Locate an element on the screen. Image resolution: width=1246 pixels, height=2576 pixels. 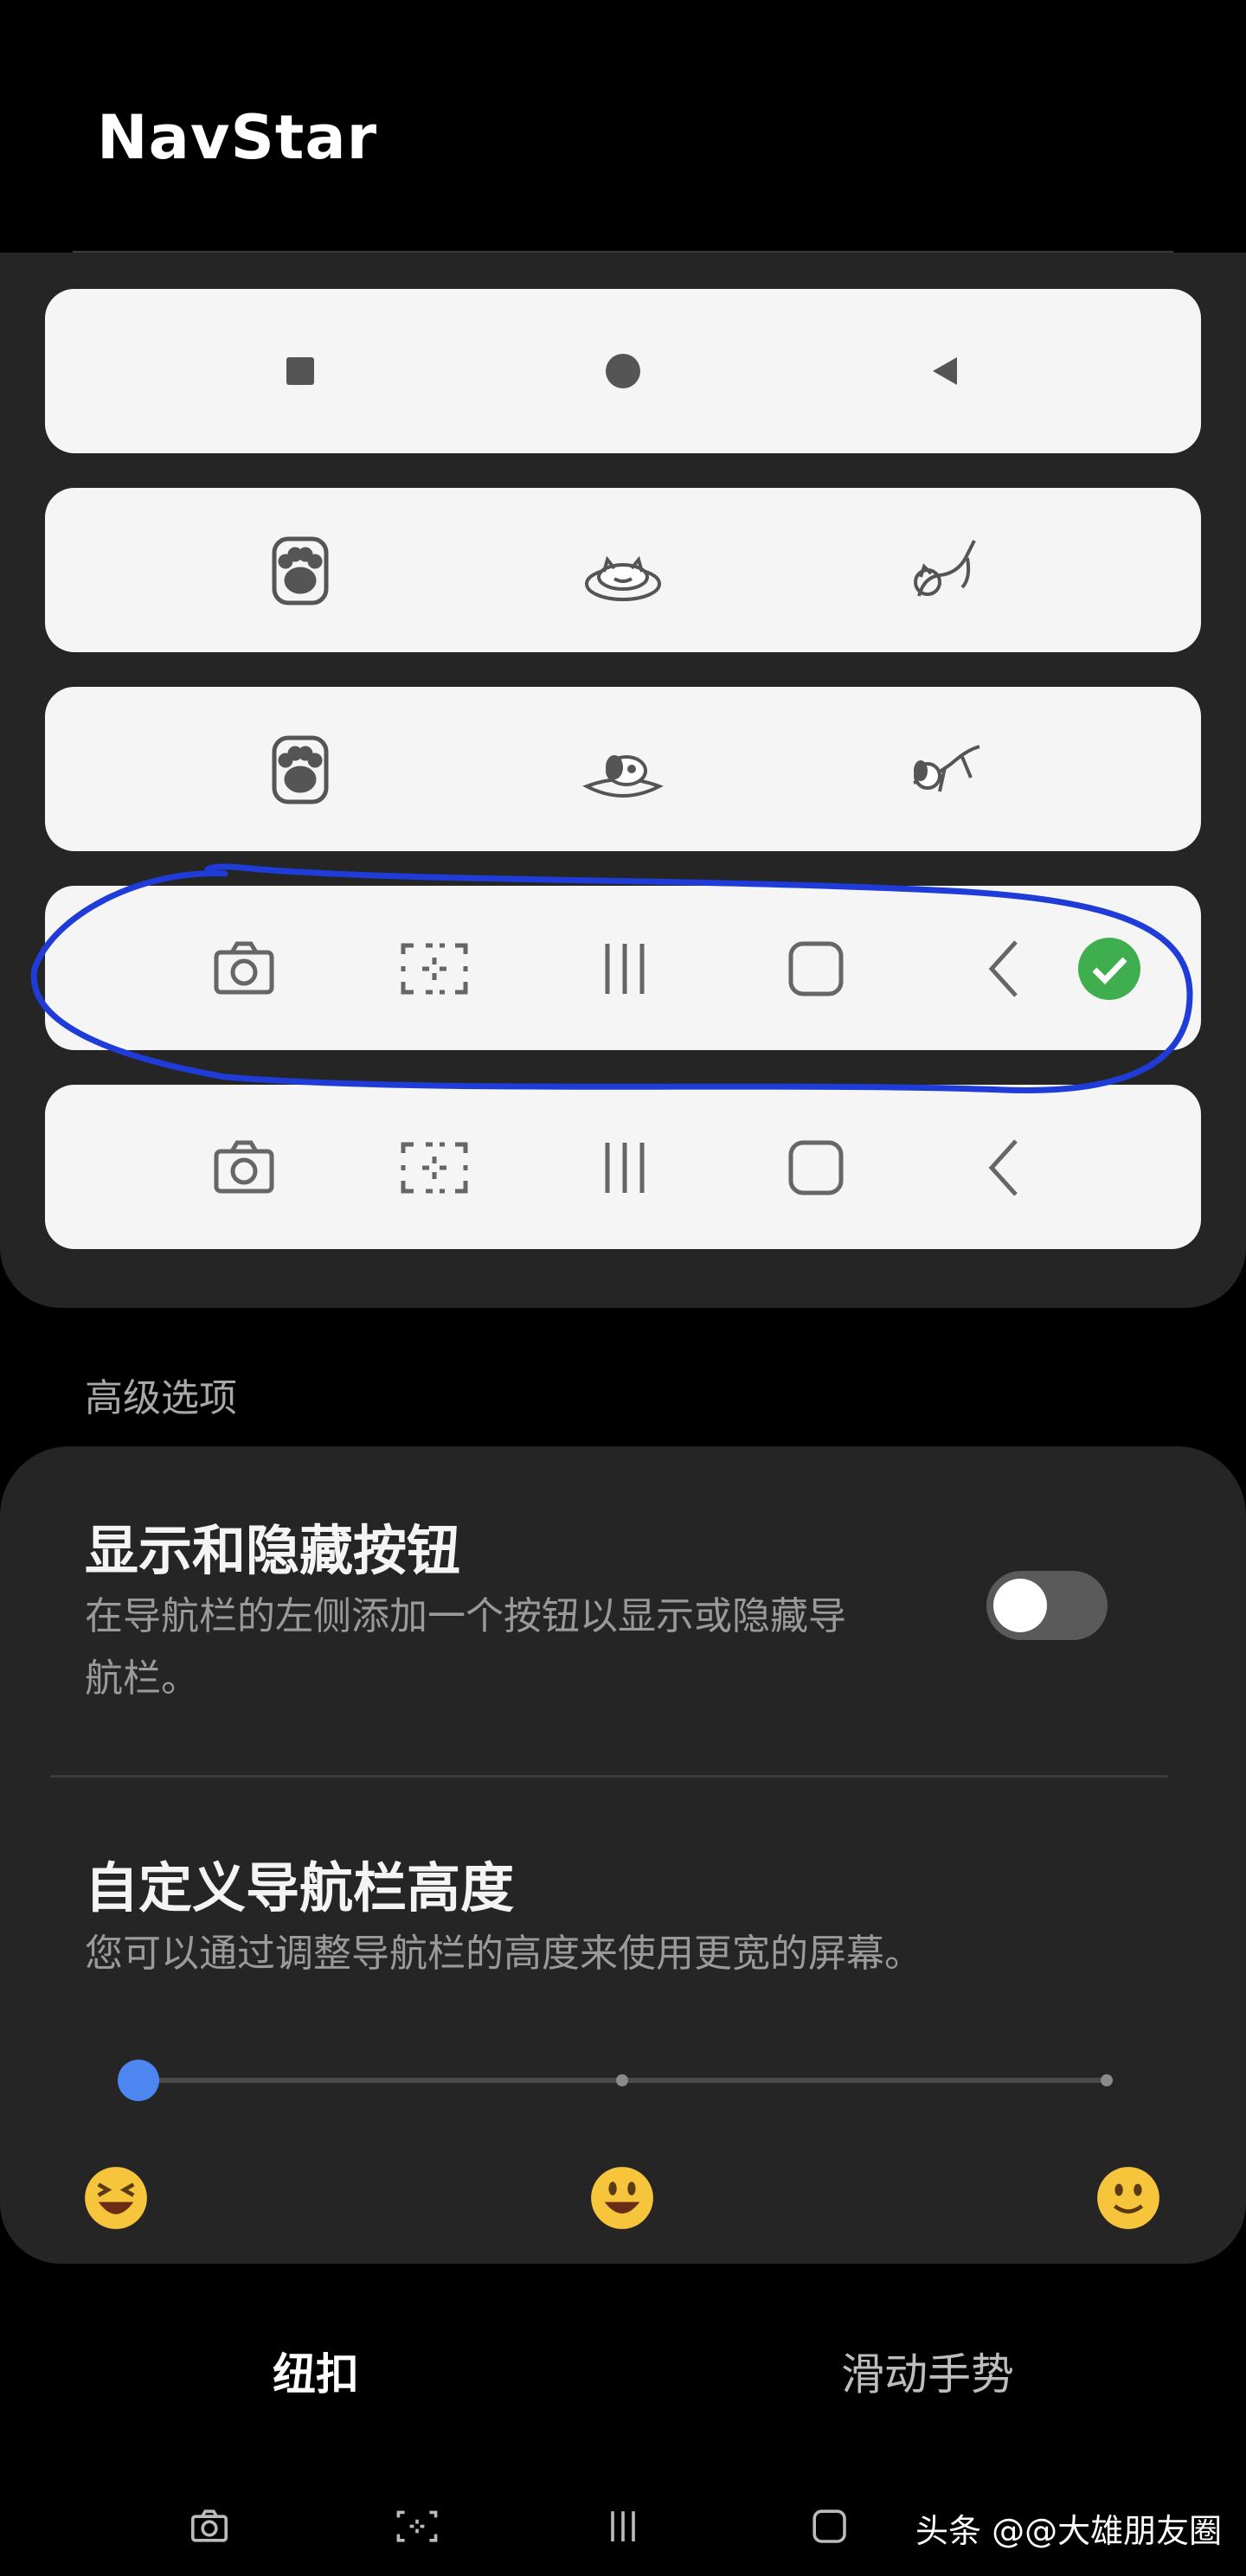
show-hide-toggle is located at coordinates (1047, 1605).